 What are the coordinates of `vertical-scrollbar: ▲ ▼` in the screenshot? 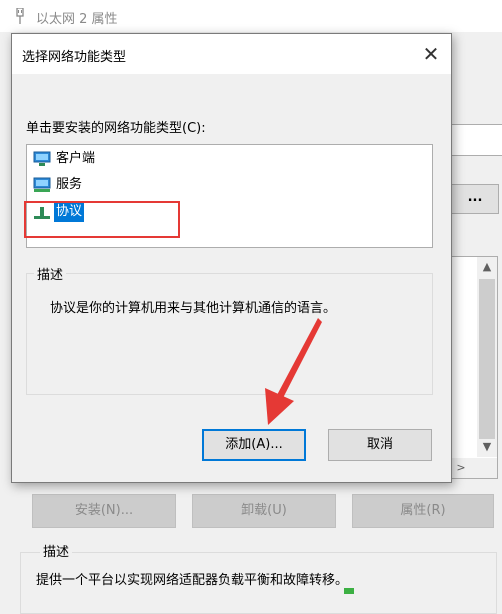 It's located at (487, 357).